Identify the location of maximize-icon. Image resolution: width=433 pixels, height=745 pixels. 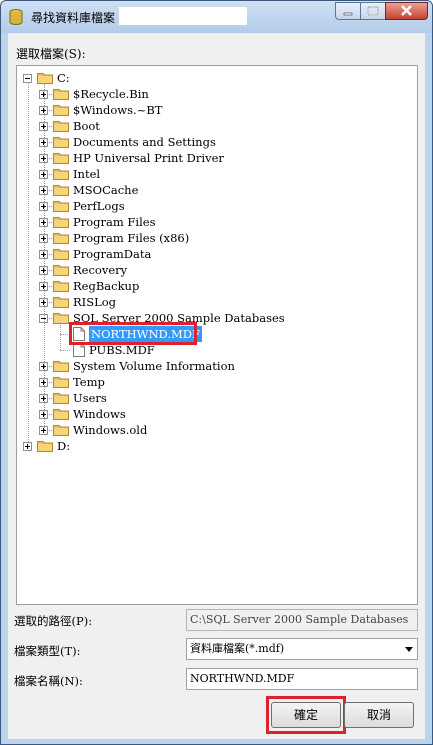
(373, 11).